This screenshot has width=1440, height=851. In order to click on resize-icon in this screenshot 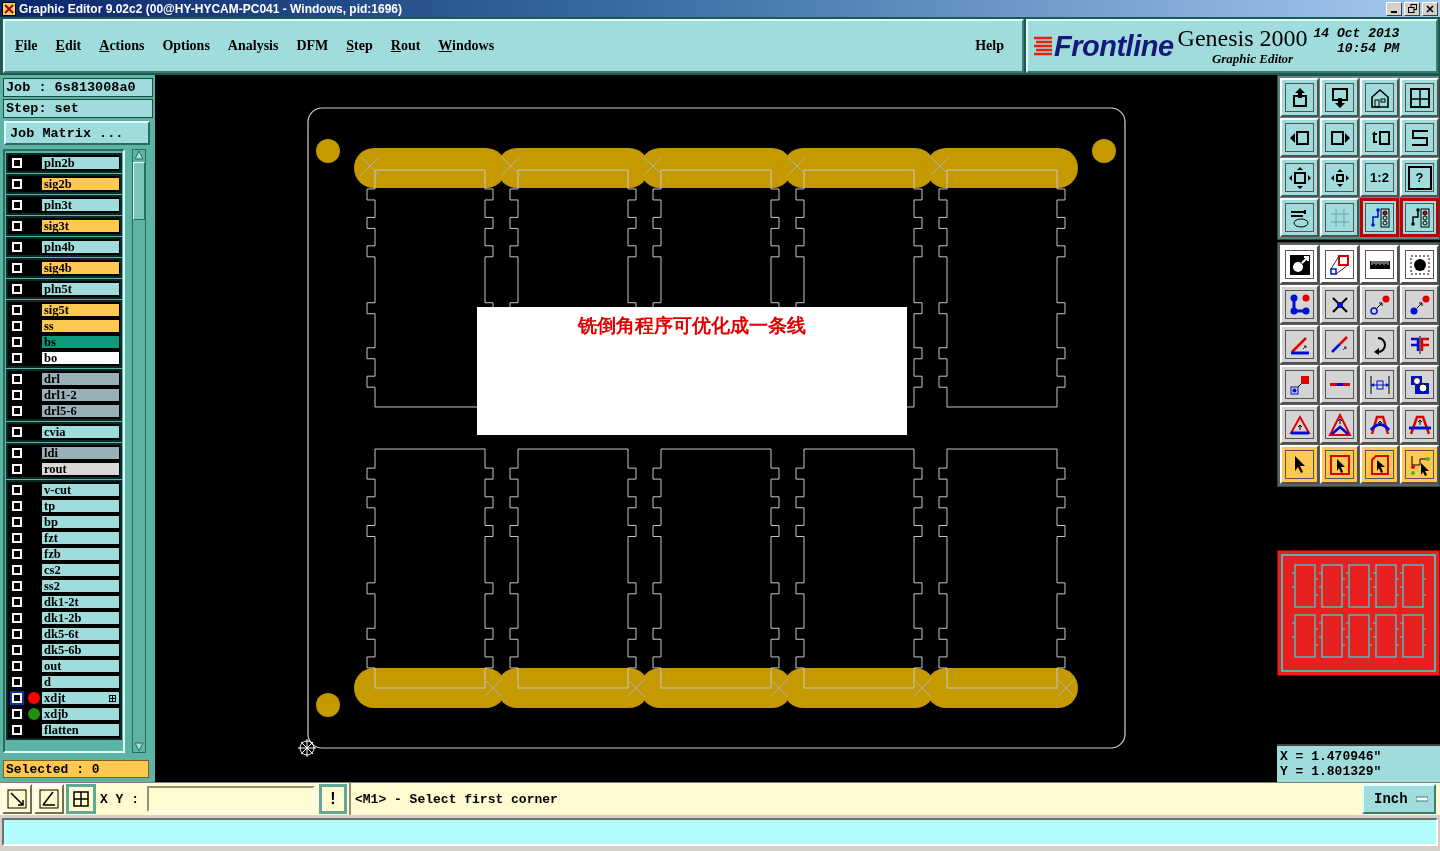, I will do `click(1299, 264)`.